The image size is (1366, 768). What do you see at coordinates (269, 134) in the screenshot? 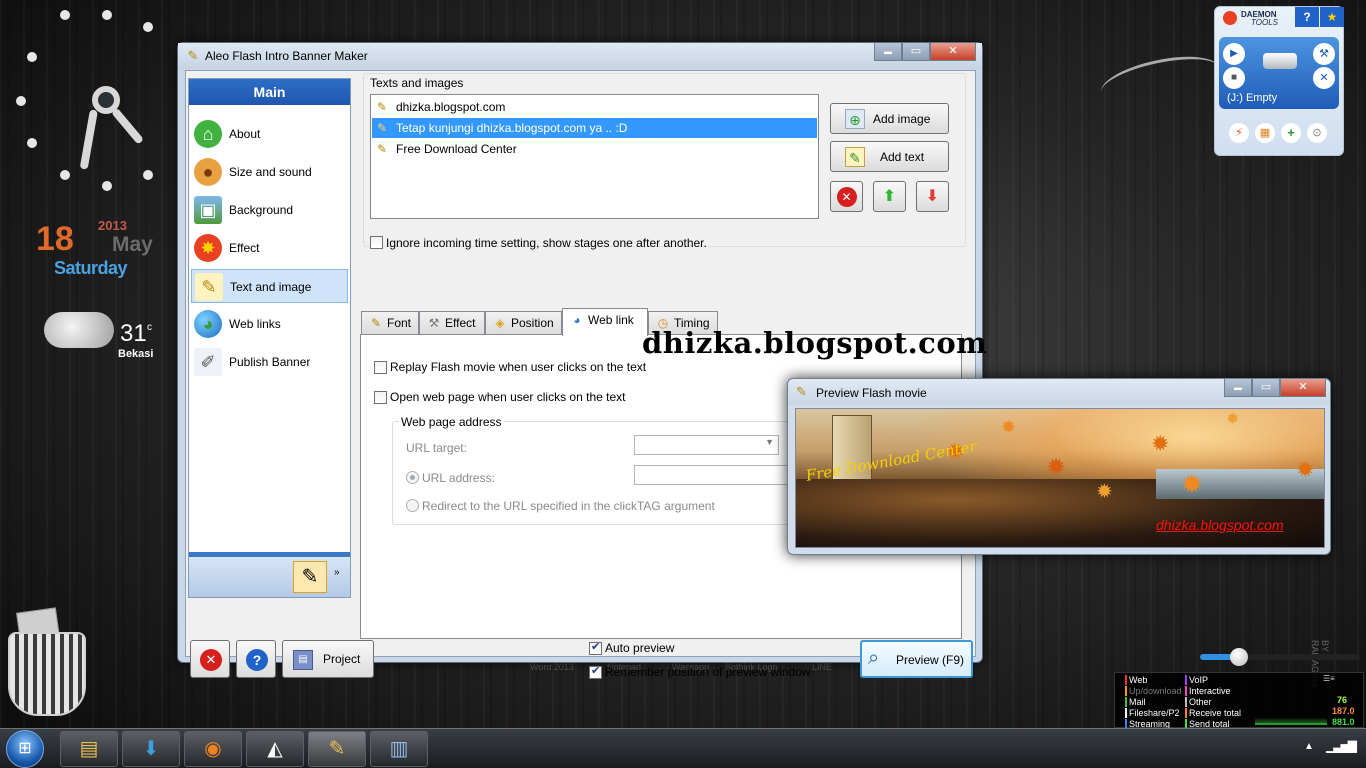
I see `nav-item-about: ⌂ About` at bounding box center [269, 134].